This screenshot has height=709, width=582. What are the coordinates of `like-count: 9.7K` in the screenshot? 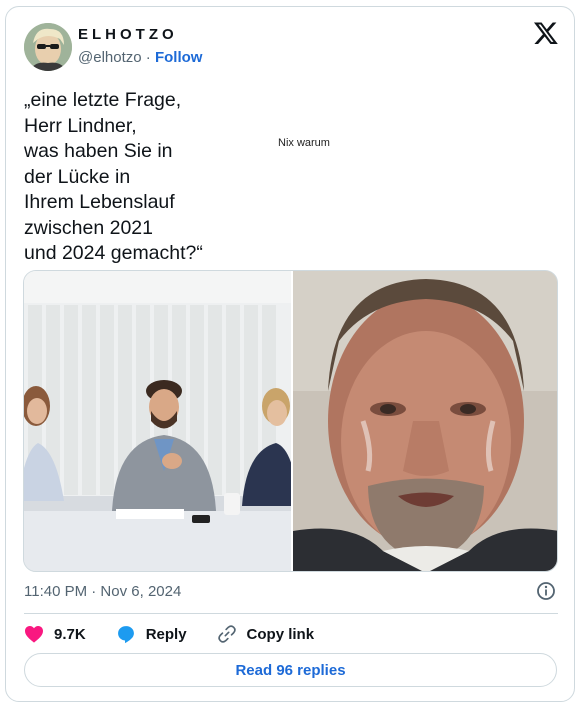 It's located at (70, 634).